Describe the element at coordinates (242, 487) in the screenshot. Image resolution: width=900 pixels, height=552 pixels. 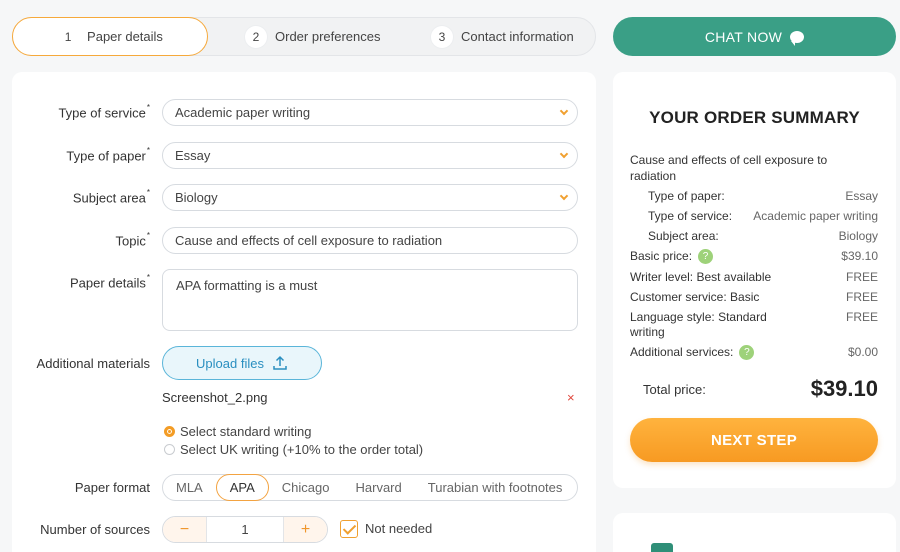
I see `format-option-apa: APA` at that location.